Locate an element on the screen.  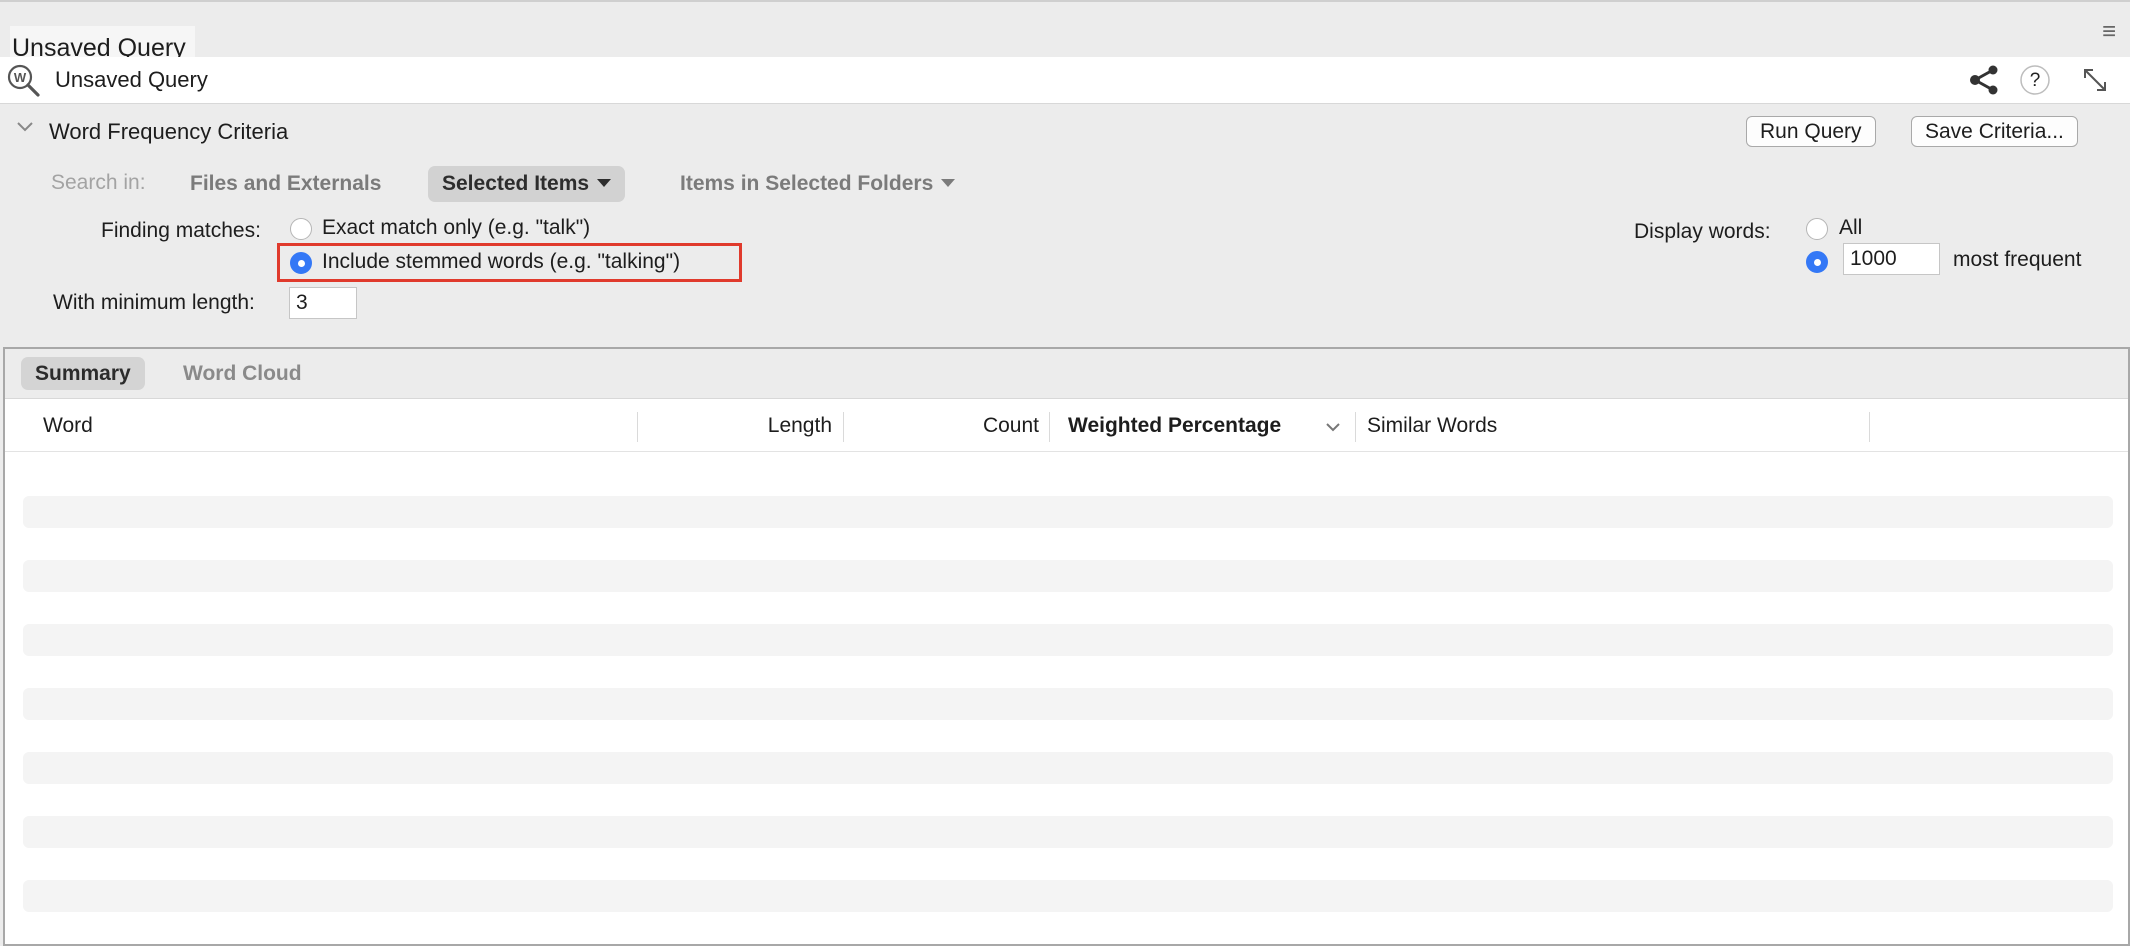
scope-selected-items: Selected Items is located at coordinates (527, 184).